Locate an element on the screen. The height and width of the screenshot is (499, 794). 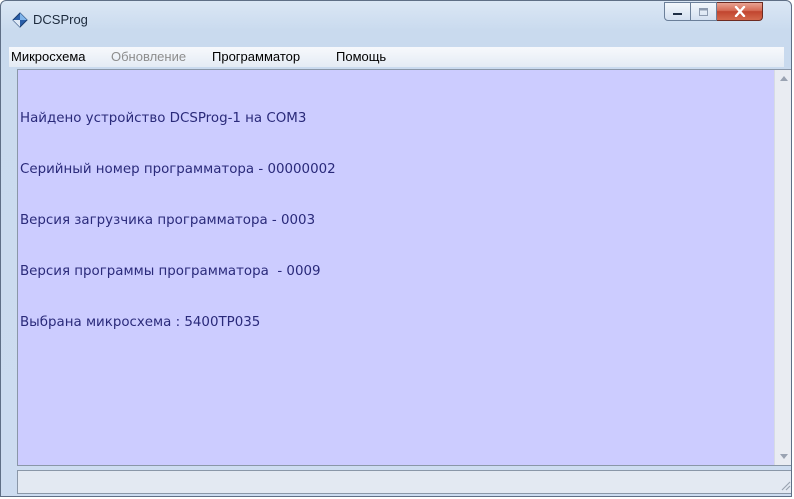
scroll-up-button is located at coordinates (783, 78).